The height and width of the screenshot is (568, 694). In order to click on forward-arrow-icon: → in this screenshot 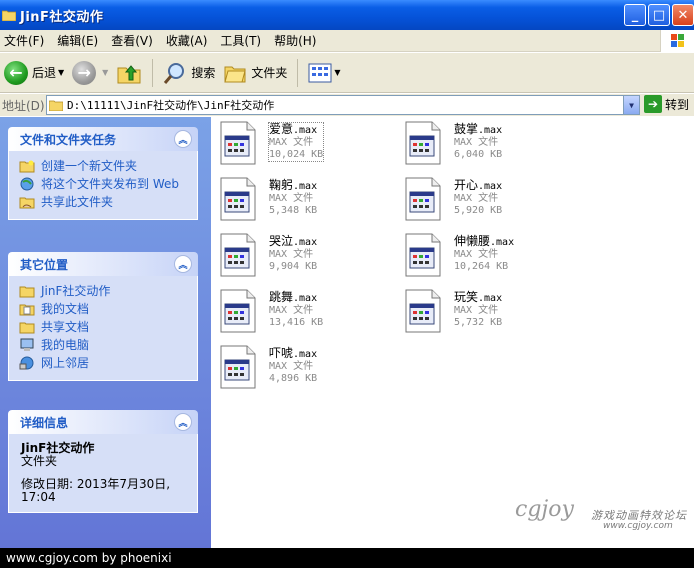, I will do `click(84, 72)`.